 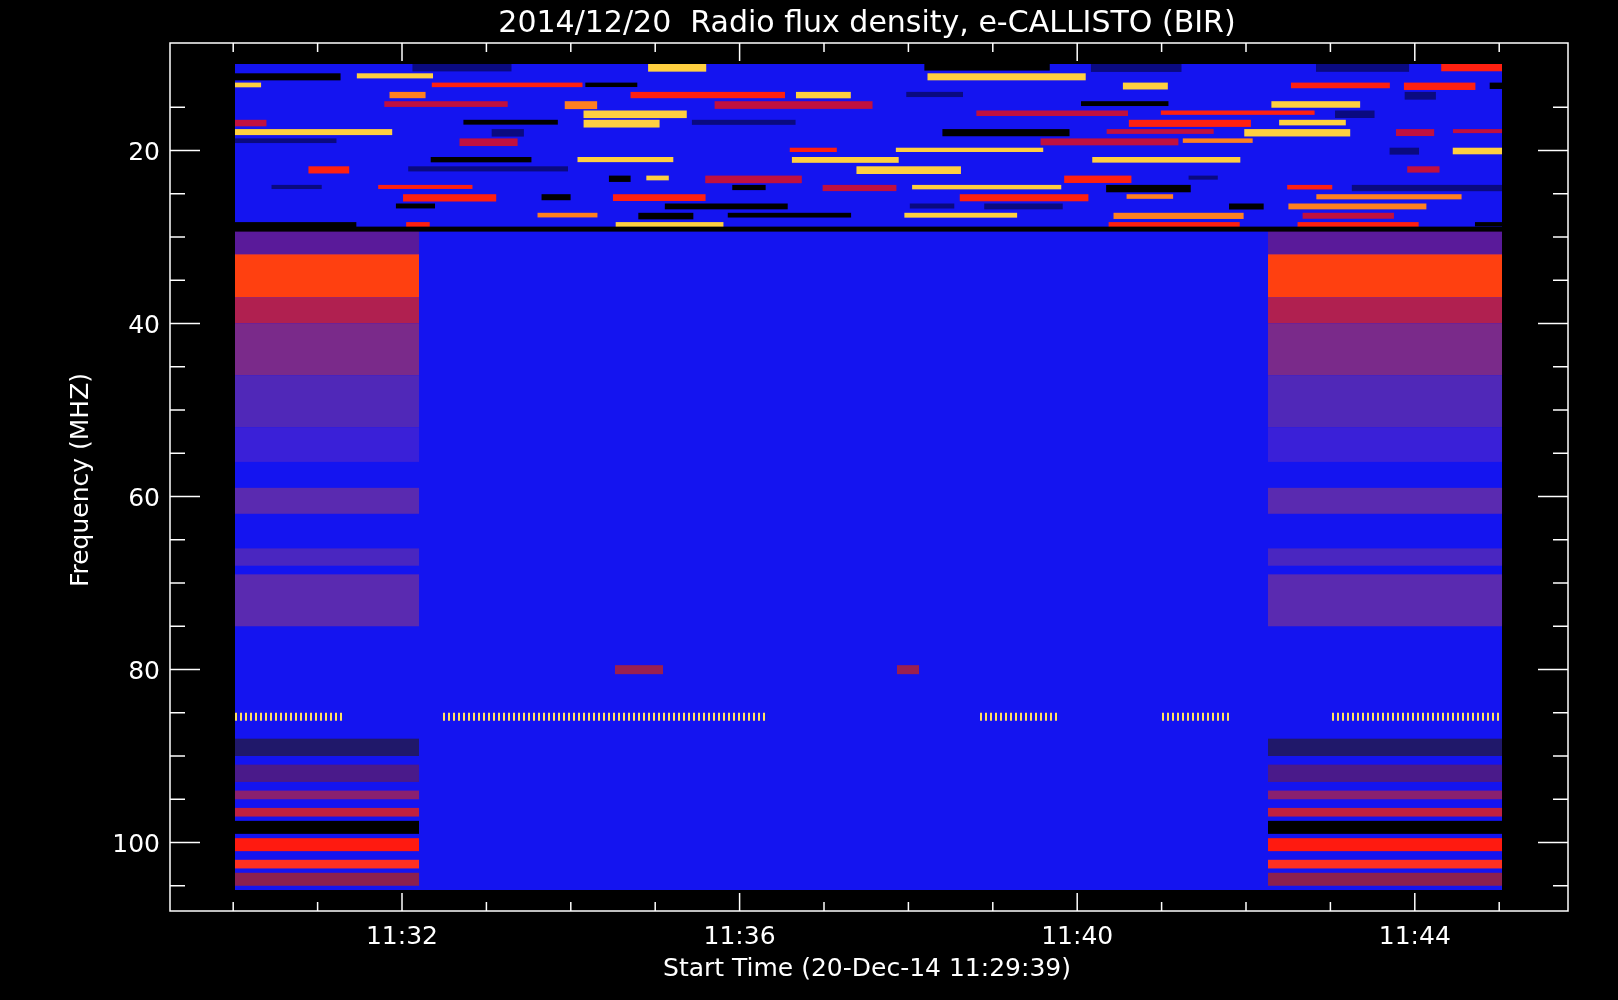 I want to click on y-tick-label: 100, so click(x=136, y=843).